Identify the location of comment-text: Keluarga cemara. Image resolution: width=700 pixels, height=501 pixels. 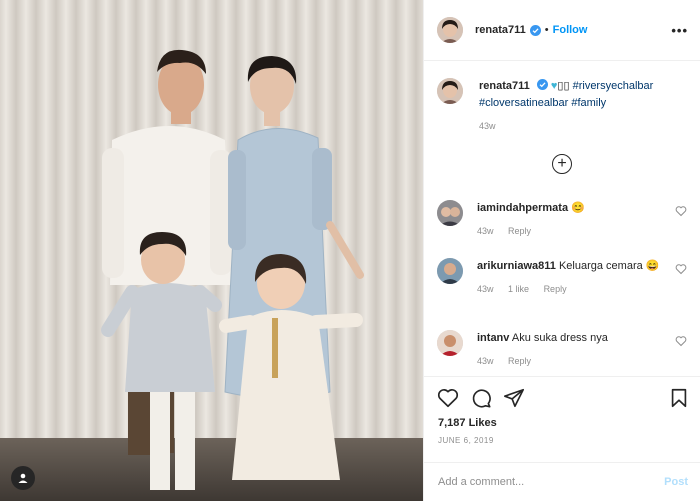
(600, 266).